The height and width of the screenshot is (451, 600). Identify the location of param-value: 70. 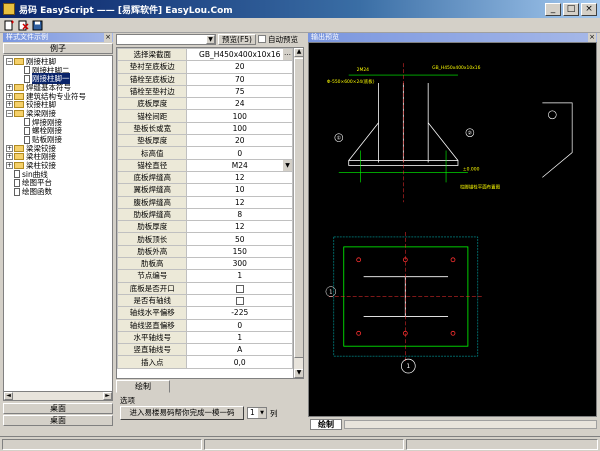
(239, 79).